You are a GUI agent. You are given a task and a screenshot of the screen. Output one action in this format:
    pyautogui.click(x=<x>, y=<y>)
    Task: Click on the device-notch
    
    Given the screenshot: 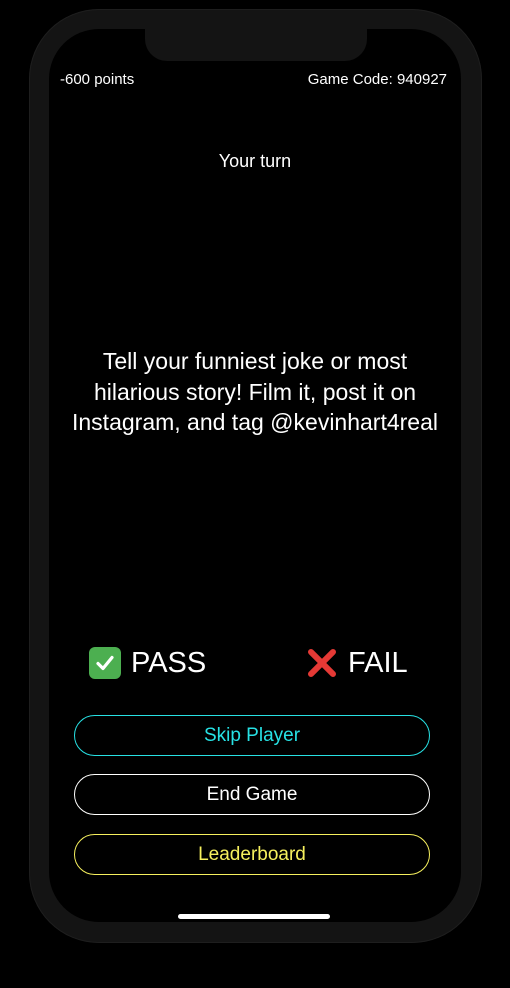 What is the action you would take?
    pyautogui.click(x=256, y=45)
    